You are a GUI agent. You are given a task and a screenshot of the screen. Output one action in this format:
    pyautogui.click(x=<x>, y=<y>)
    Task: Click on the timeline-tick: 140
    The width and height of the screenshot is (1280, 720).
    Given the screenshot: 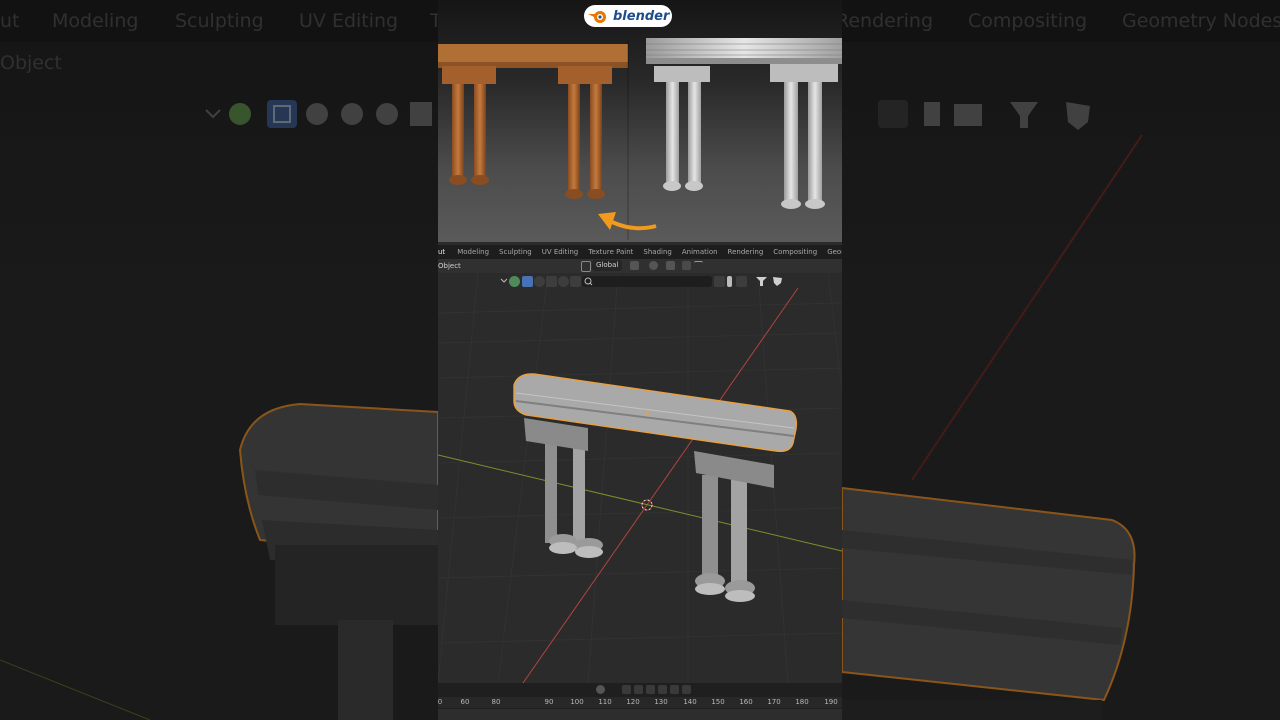 What is the action you would take?
    pyautogui.click(x=690, y=702)
    